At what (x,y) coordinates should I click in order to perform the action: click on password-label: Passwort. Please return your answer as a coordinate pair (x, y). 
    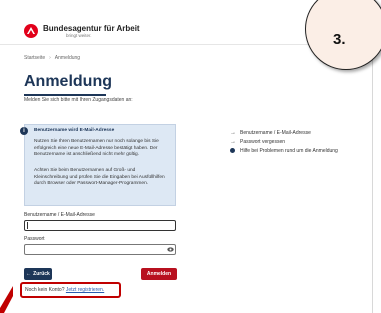
    Looking at the image, I should click on (34, 239).